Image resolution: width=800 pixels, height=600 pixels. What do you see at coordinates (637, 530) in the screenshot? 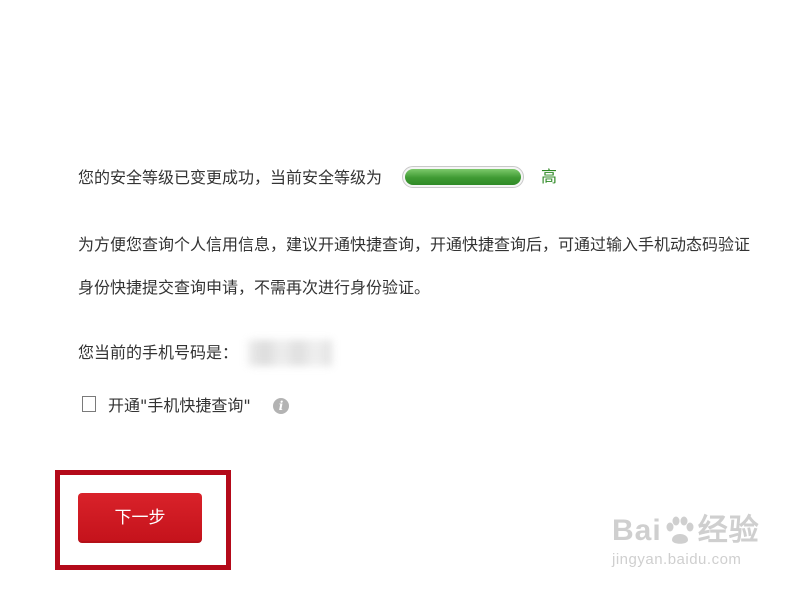
I see `watermark-brand-left: Bai` at bounding box center [637, 530].